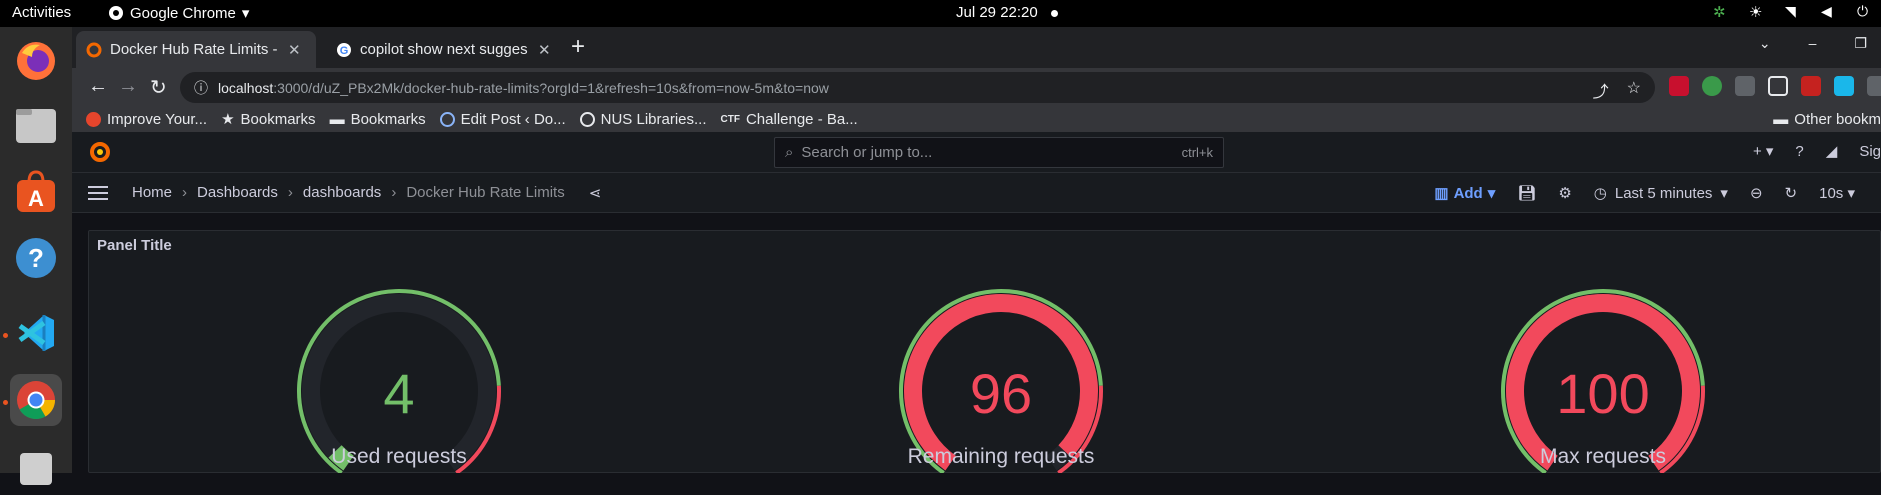 The width and height of the screenshot is (1881, 495). I want to click on new-tab-button: +, so click(578, 47).